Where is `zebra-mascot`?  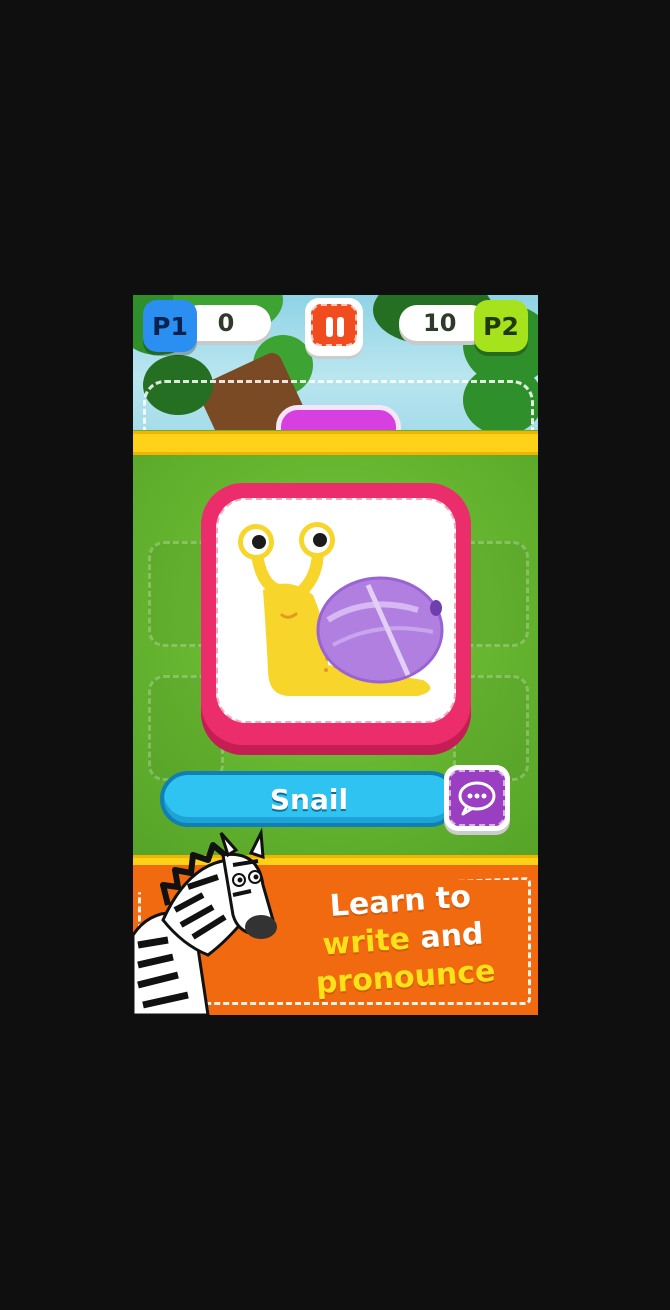
zebra-mascot is located at coordinates (205, 921).